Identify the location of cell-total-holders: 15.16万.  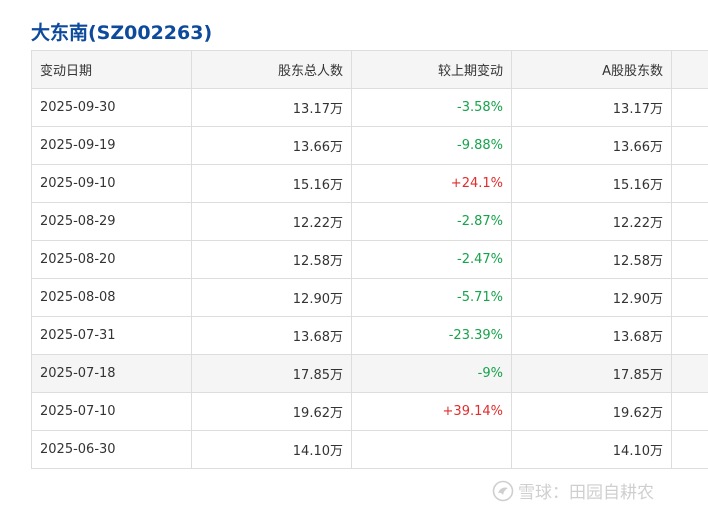
(271, 183).